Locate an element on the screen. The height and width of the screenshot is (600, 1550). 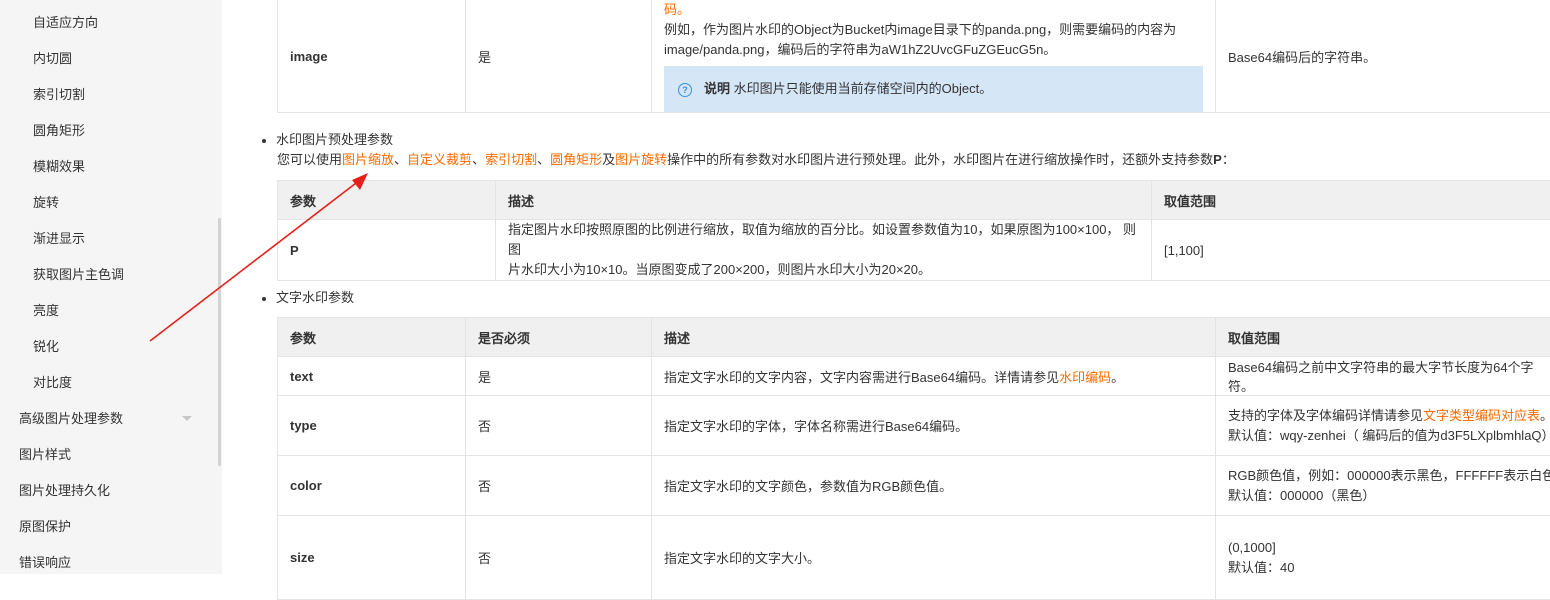
note-label: 说明 is located at coordinates (717, 88).